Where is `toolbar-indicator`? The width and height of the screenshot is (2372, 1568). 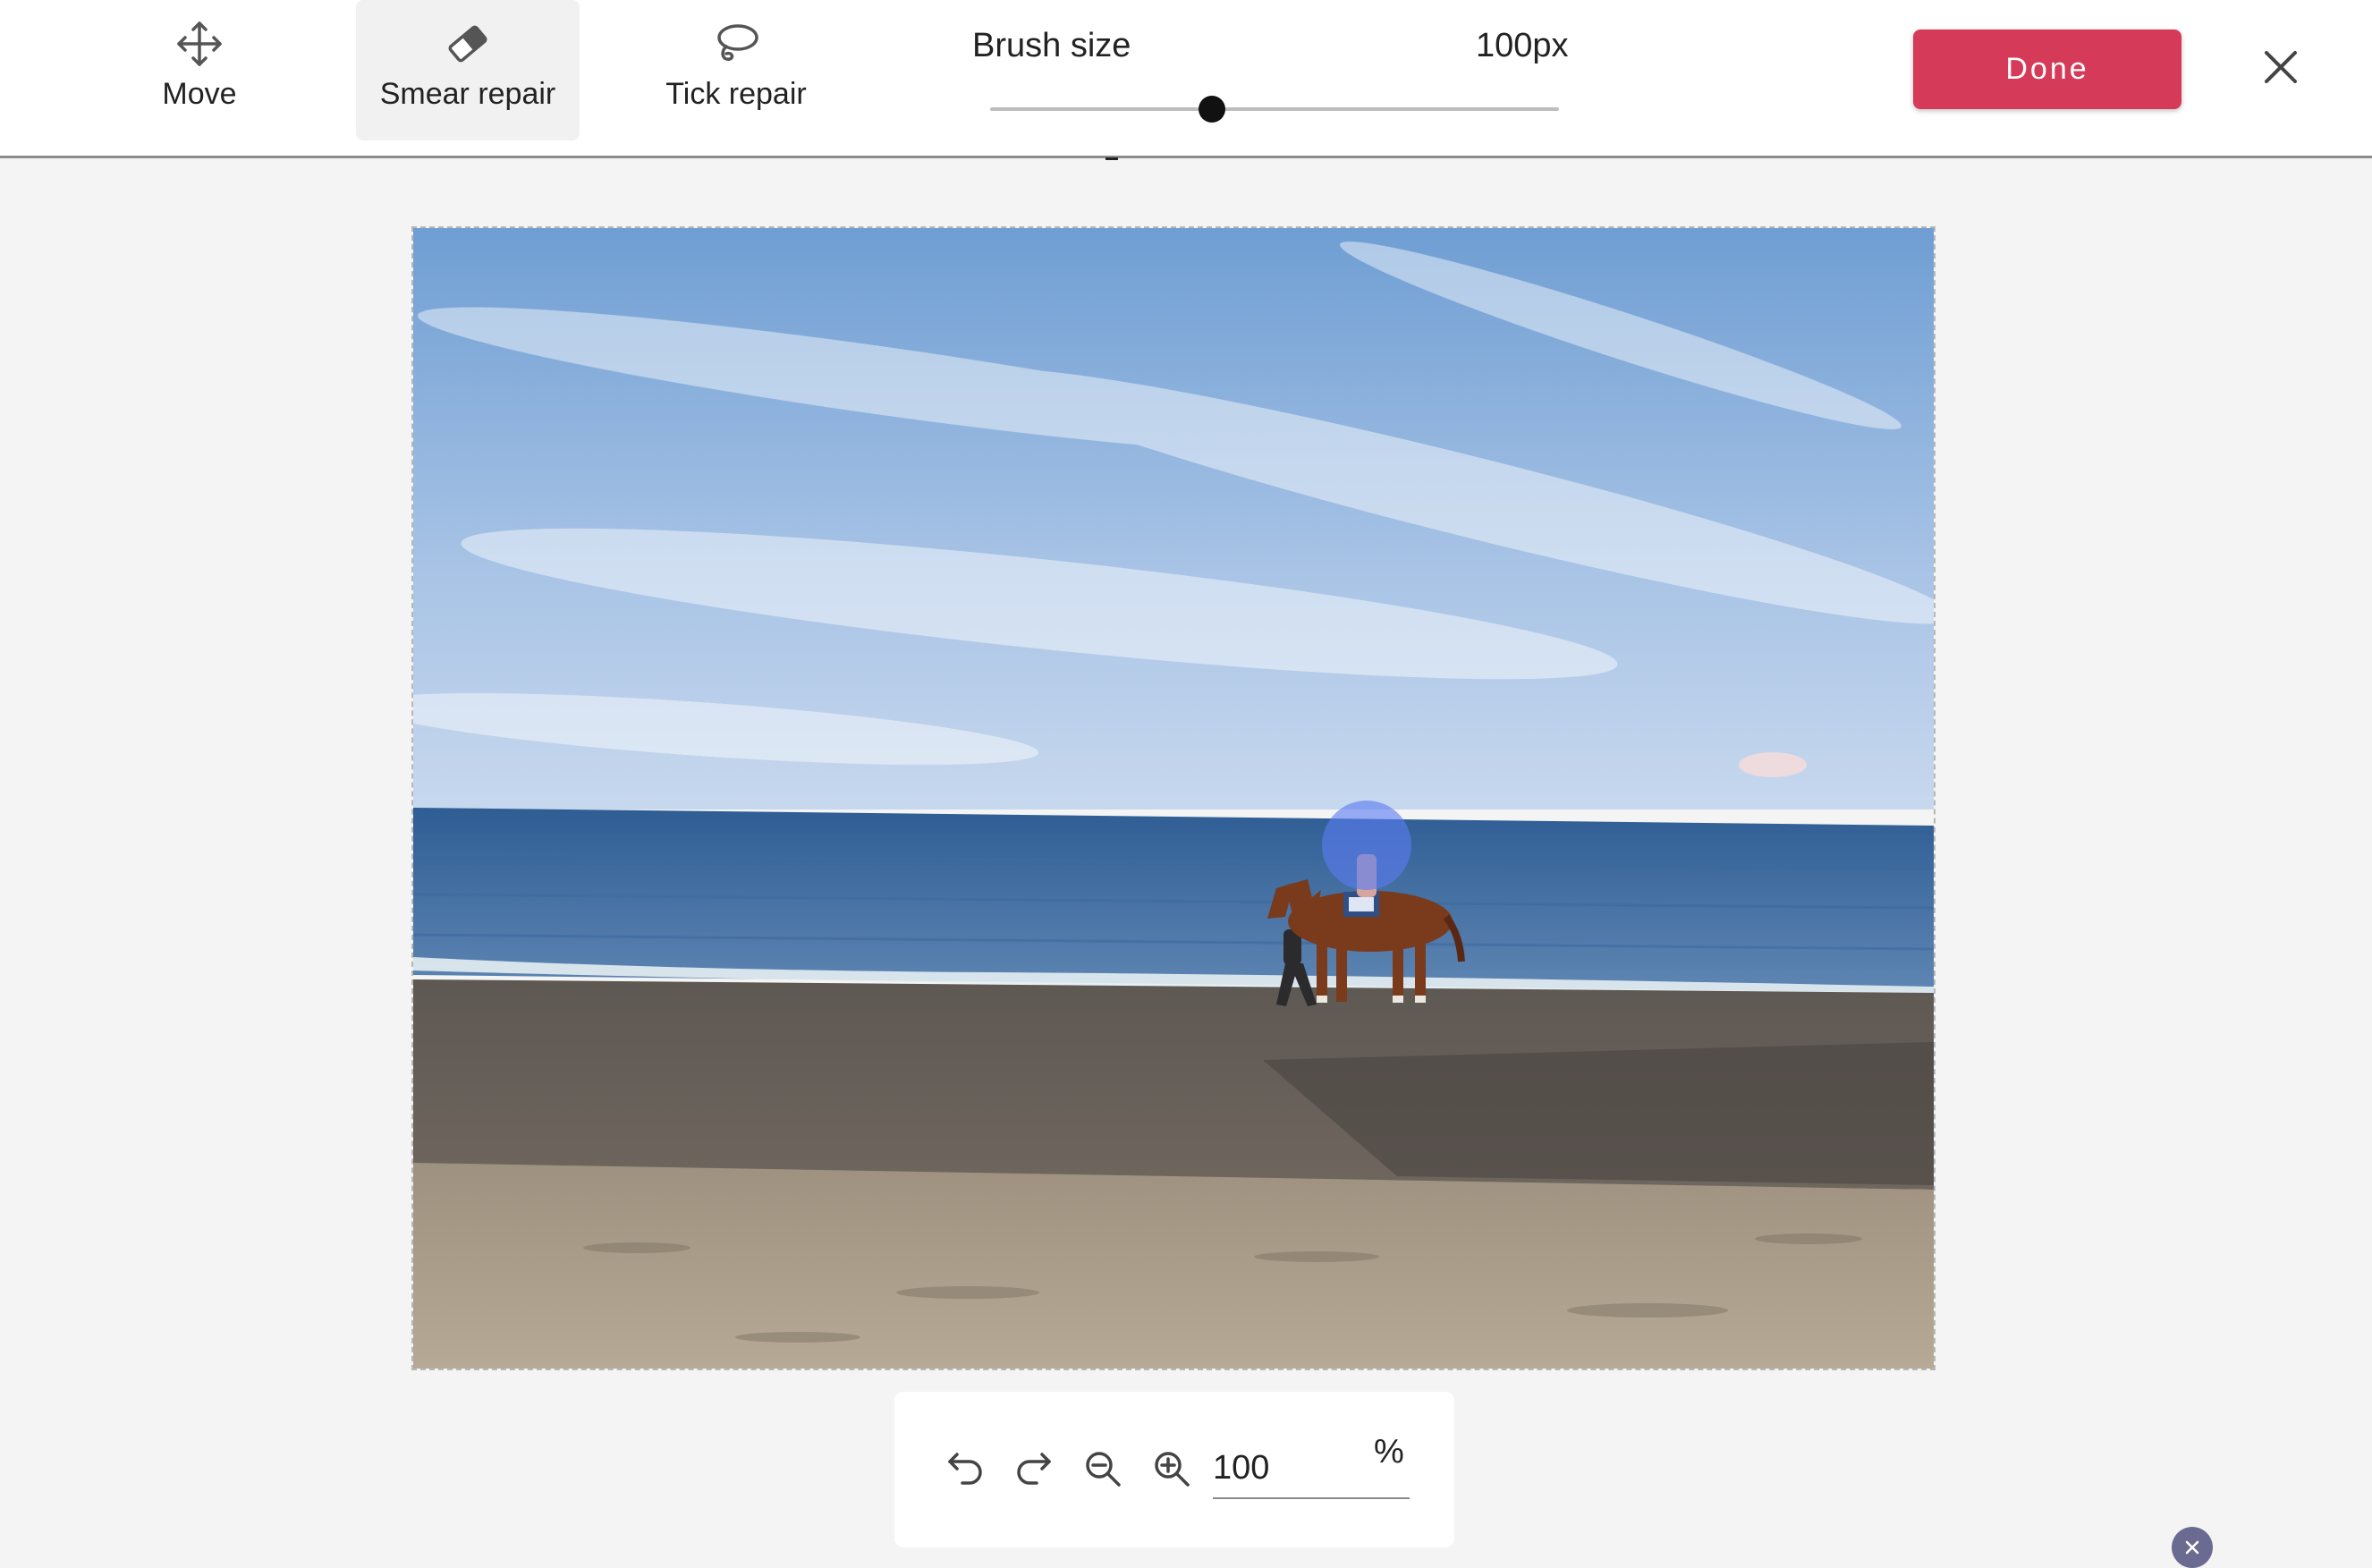
toolbar-indicator is located at coordinates (1112, 158).